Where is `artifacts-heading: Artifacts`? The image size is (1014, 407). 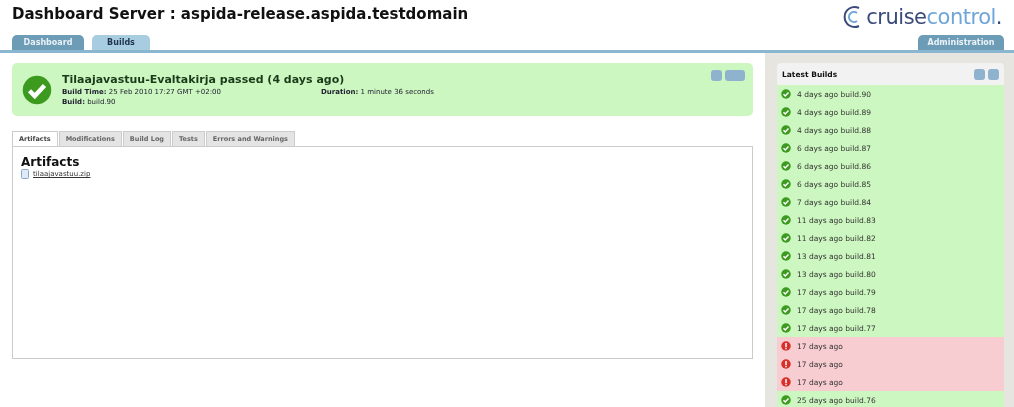
artifacts-heading: Artifacts is located at coordinates (51, 162).